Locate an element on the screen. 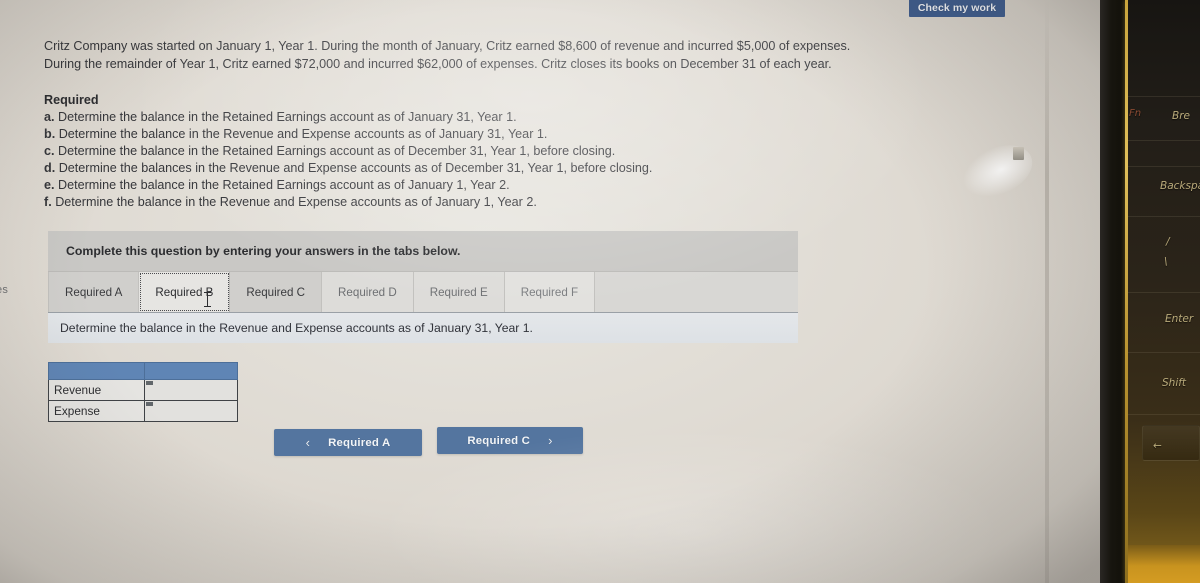 Image resolution: width=1200 pixels, height=583 pixels. keyboard-key-backspa: Backspa is located at coordinates (1180, 186).